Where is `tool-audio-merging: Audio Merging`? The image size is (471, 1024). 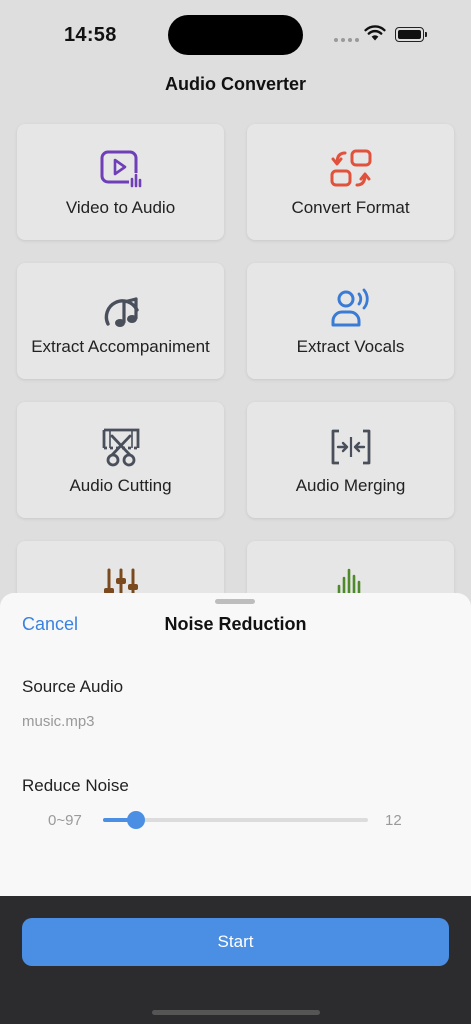
tool-audio-merging: Audio Merging is located at coordinates (350, 460).